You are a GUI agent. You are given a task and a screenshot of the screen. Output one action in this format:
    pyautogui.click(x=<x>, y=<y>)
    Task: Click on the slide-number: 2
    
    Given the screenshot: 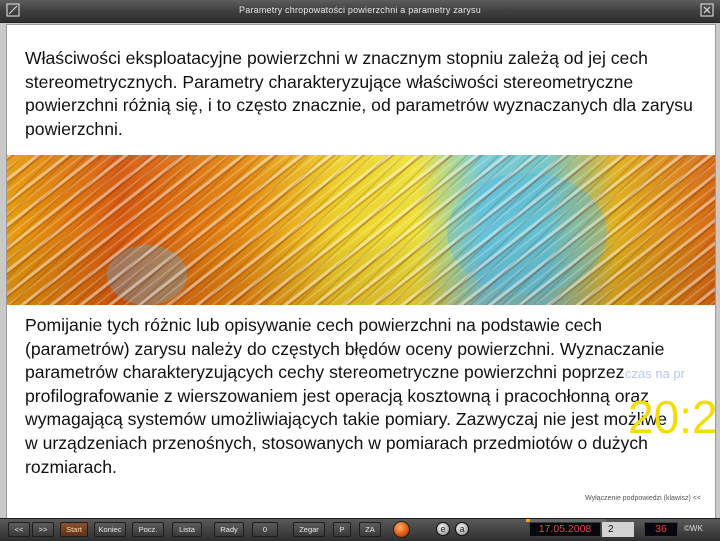 What is the action you would take?
    pyautogui.click(x=618, y=529)
    